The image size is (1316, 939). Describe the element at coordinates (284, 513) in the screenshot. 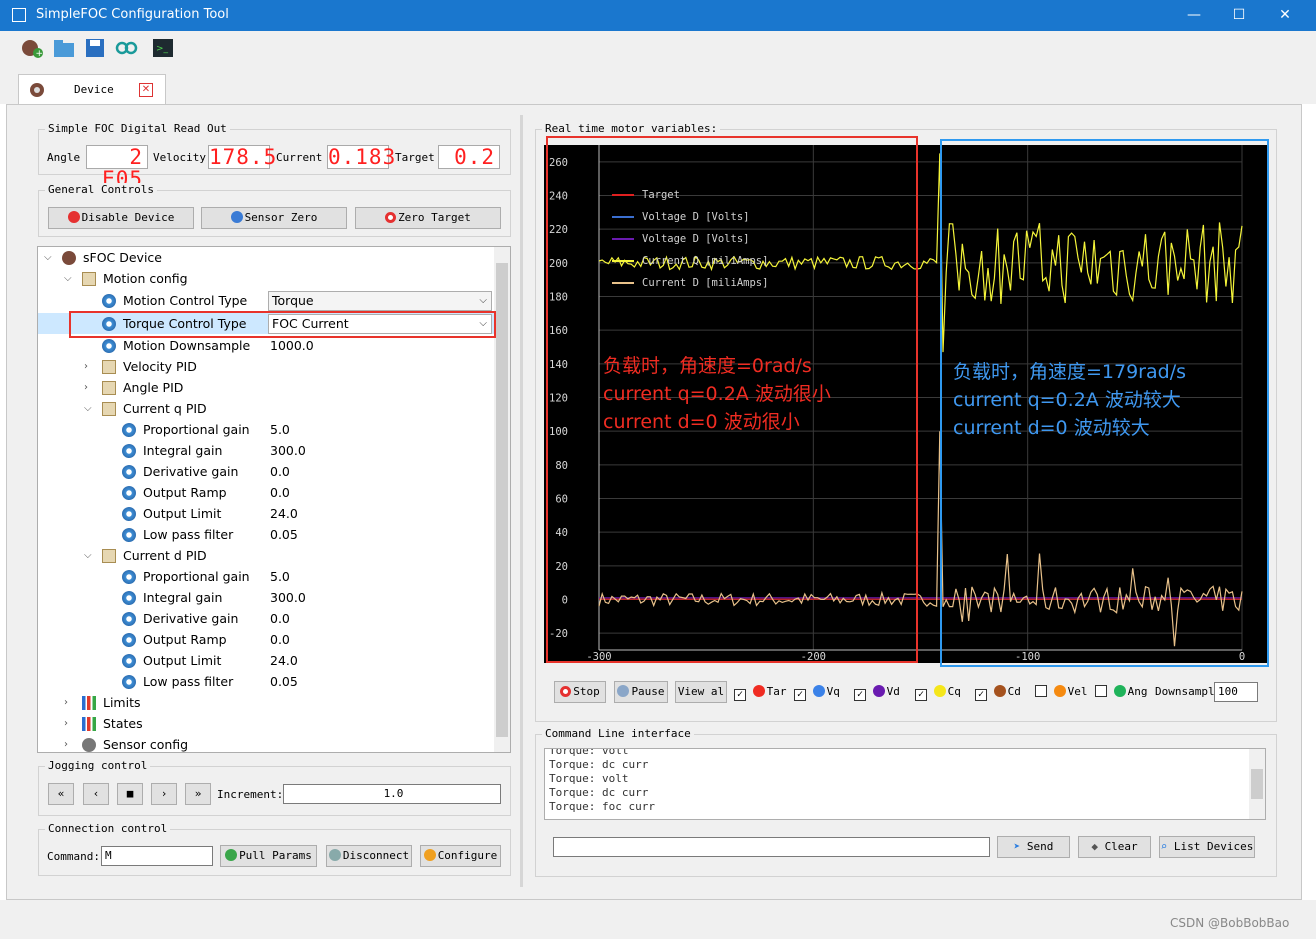

I see `cq-l-value: 24.0` at that location.